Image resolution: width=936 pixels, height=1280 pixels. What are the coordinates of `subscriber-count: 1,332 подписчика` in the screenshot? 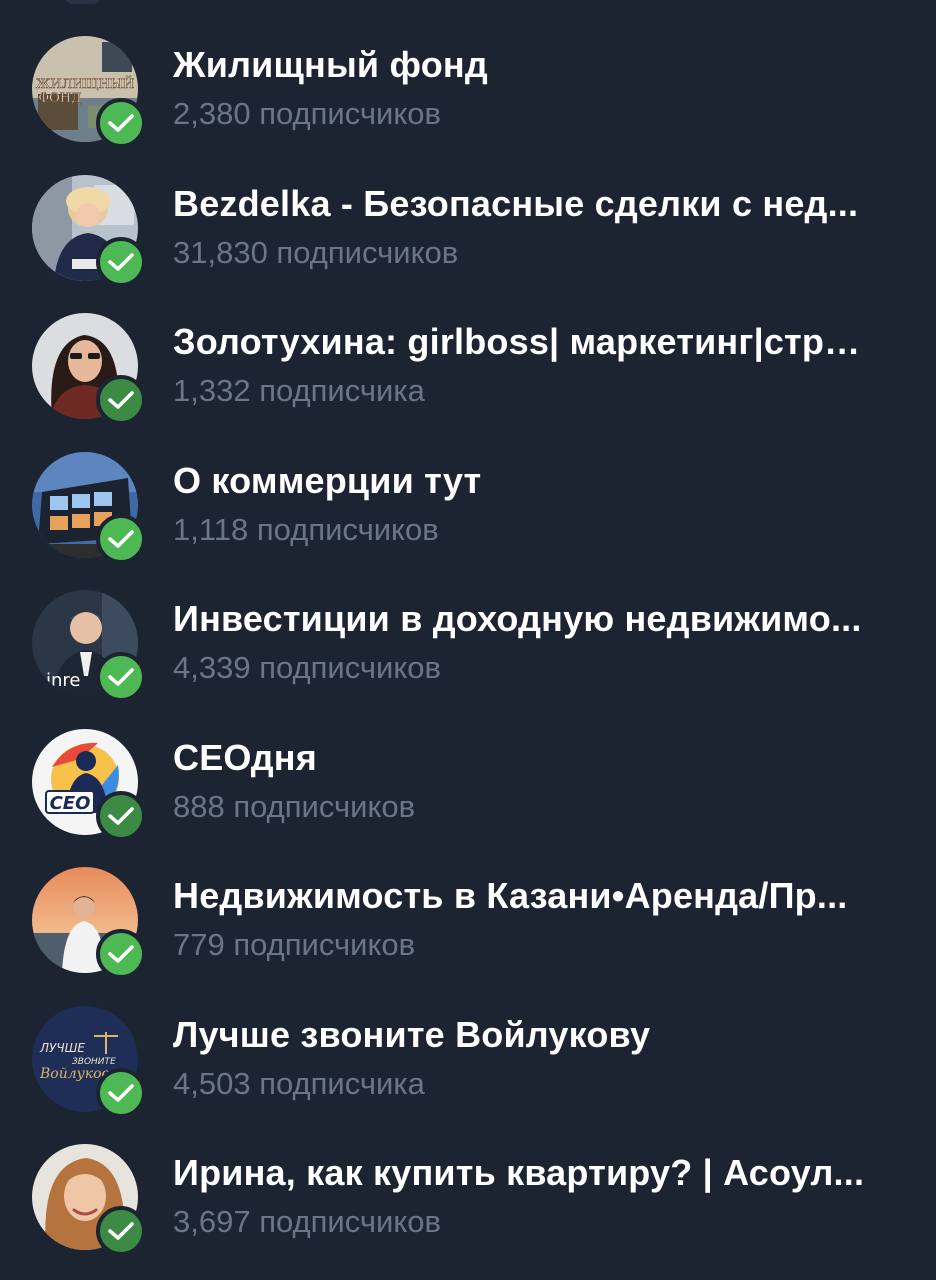 It's located at (299, 390).